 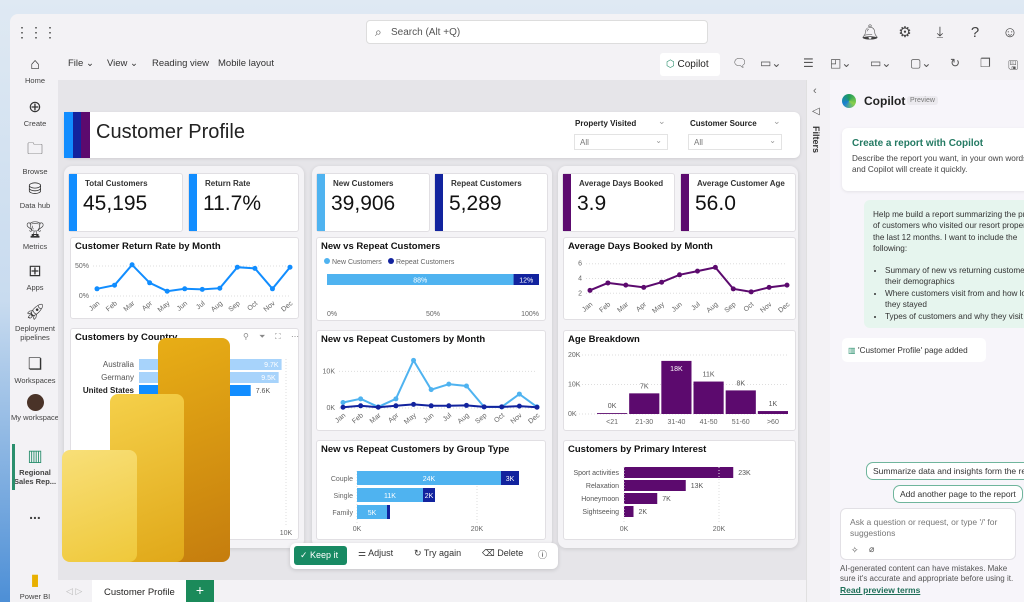 I want to click on x-tick-label: Mar, so click(x=130, y=307).